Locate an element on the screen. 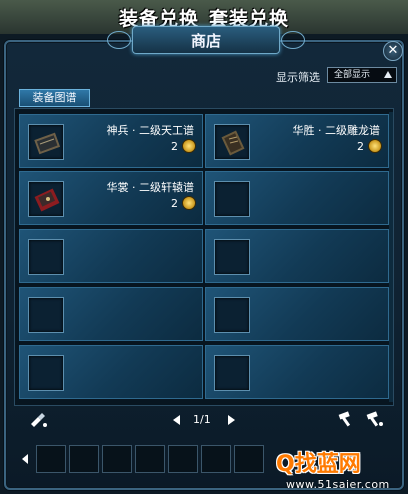 The width and height of the screenshot is (408, 494). buyback-bar is located at coordinates (150, 459).